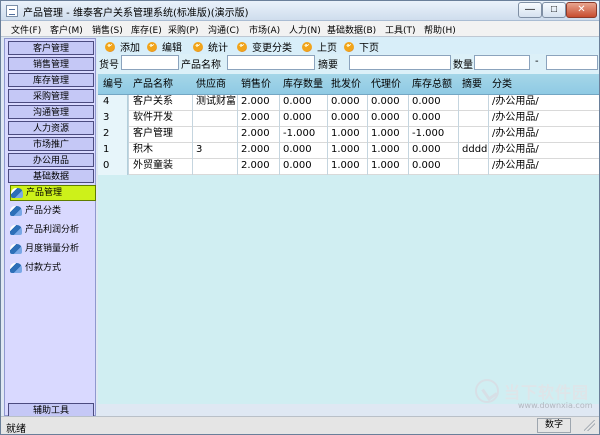  I want to click on minimize-button: —, so click(530, 10).